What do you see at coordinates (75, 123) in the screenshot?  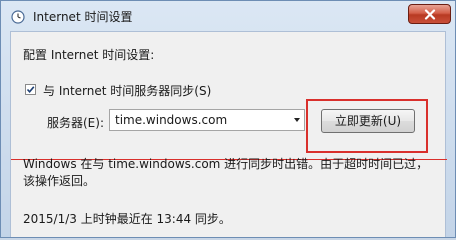 I see `server-label: 服务器(E):` at bounding box center [75, 123].